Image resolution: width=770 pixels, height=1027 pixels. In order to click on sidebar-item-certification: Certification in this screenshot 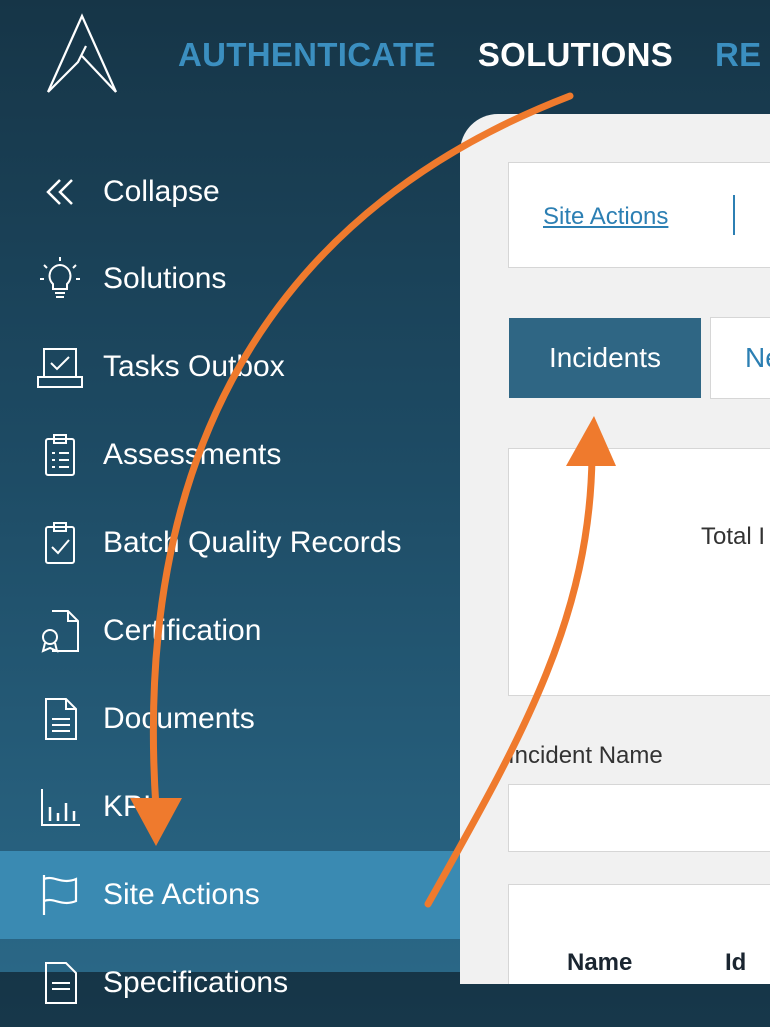, I will do `click(230, 631)`.